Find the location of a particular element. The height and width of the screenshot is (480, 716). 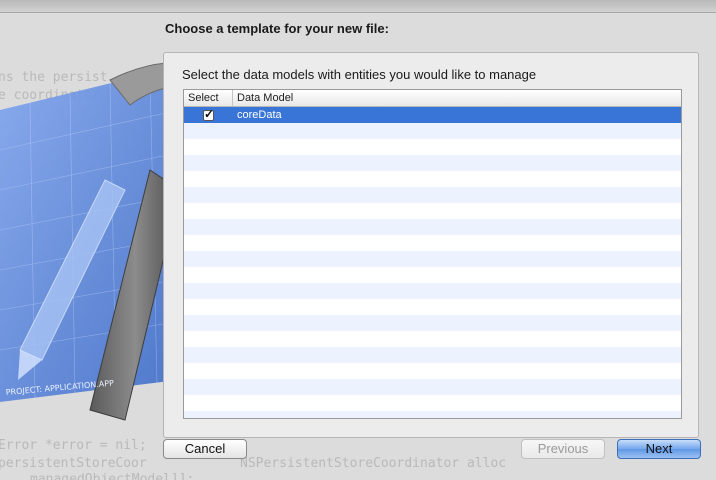

table-row: ✓ coreData is located at coordinates (432, 115).